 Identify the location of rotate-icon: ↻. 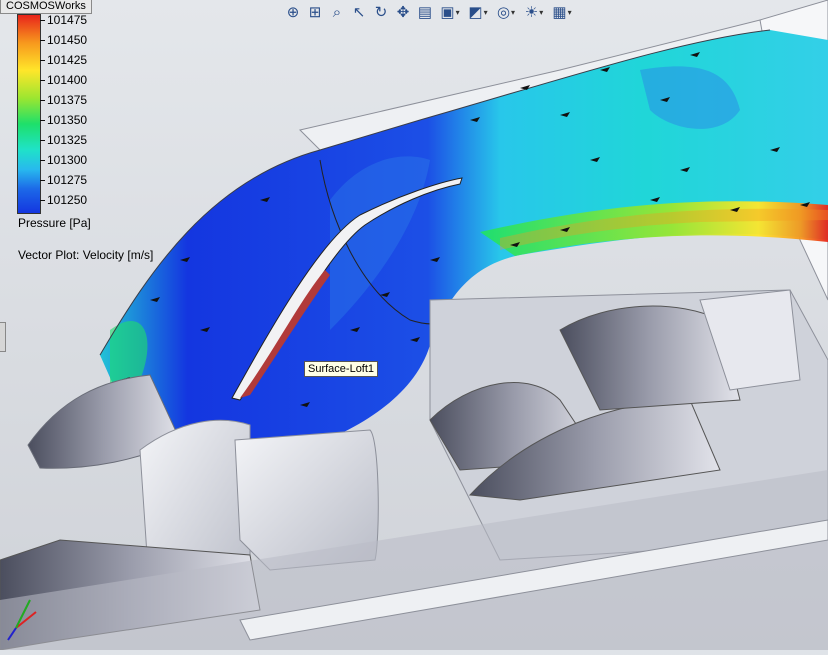
(381, 12).